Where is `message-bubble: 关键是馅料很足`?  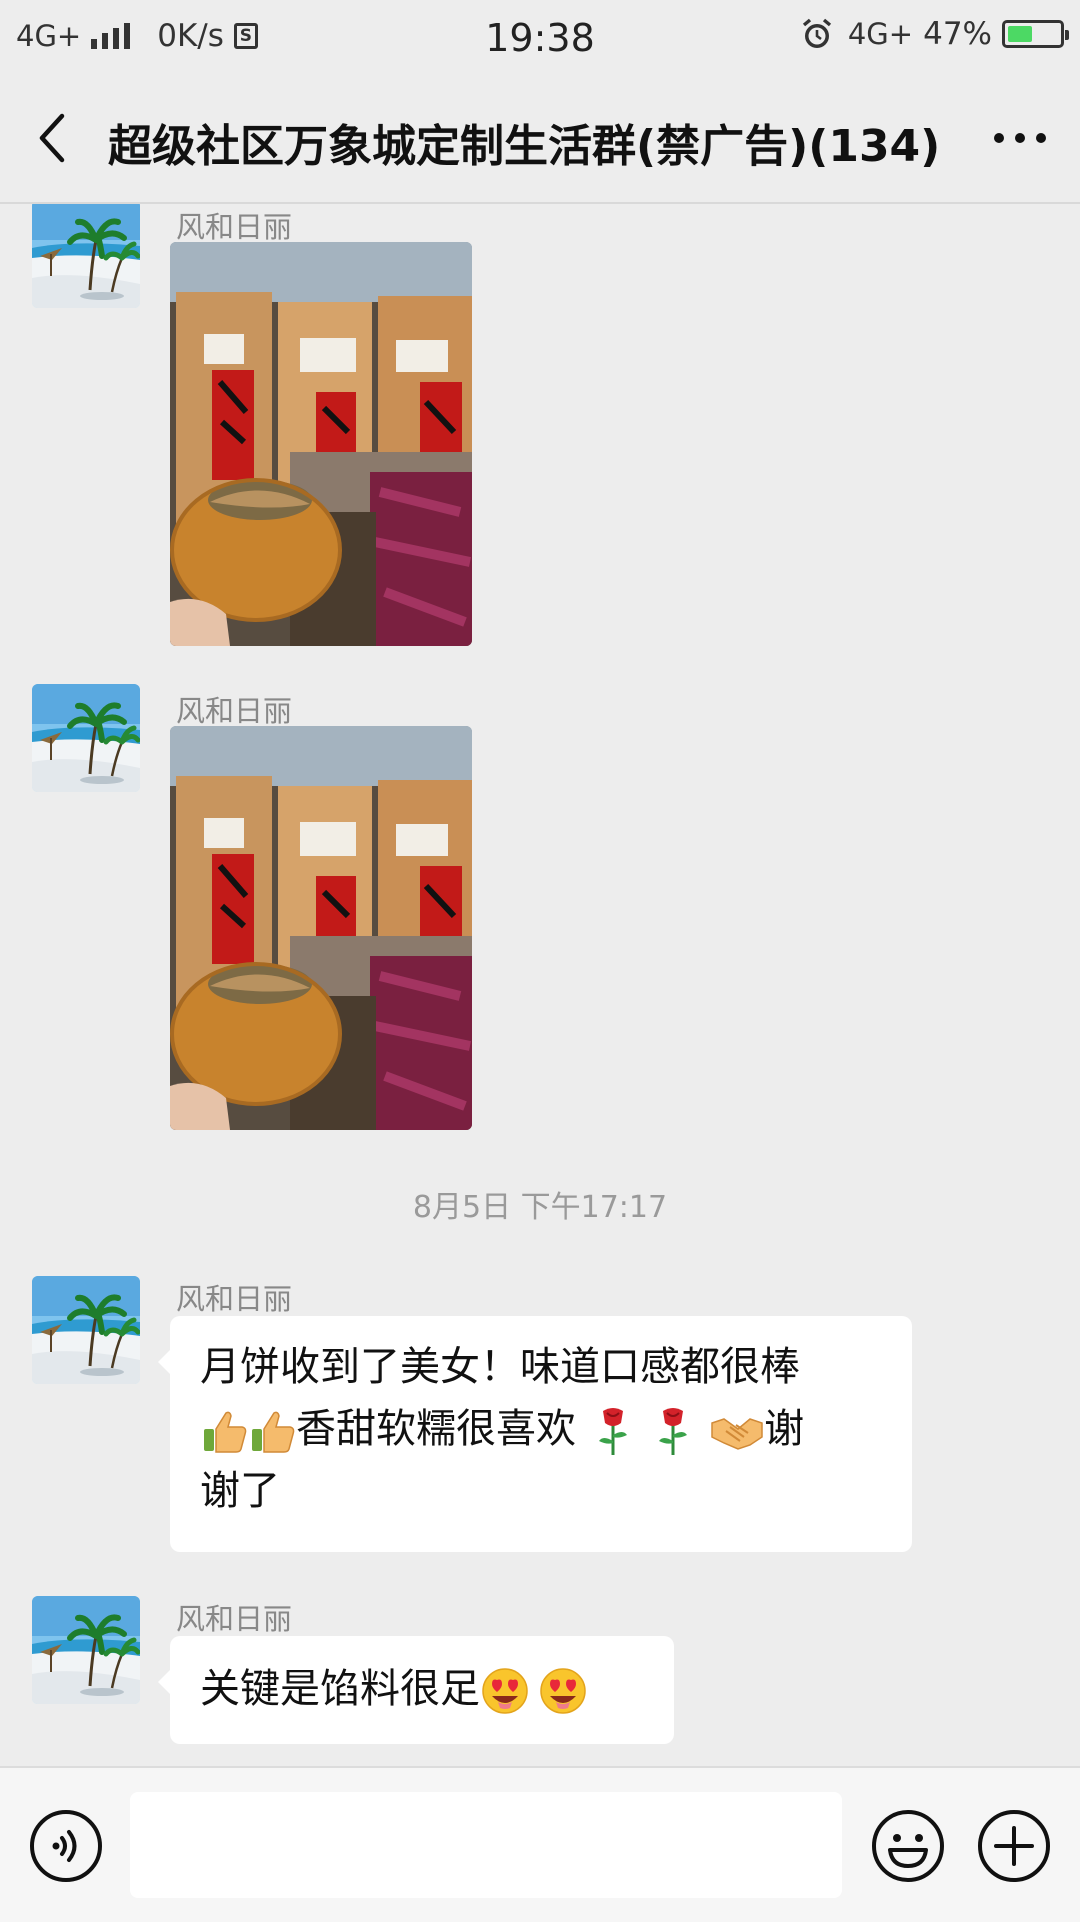 message-bubble: 关键是馅料很足 is located at coordinates (416, 1690).